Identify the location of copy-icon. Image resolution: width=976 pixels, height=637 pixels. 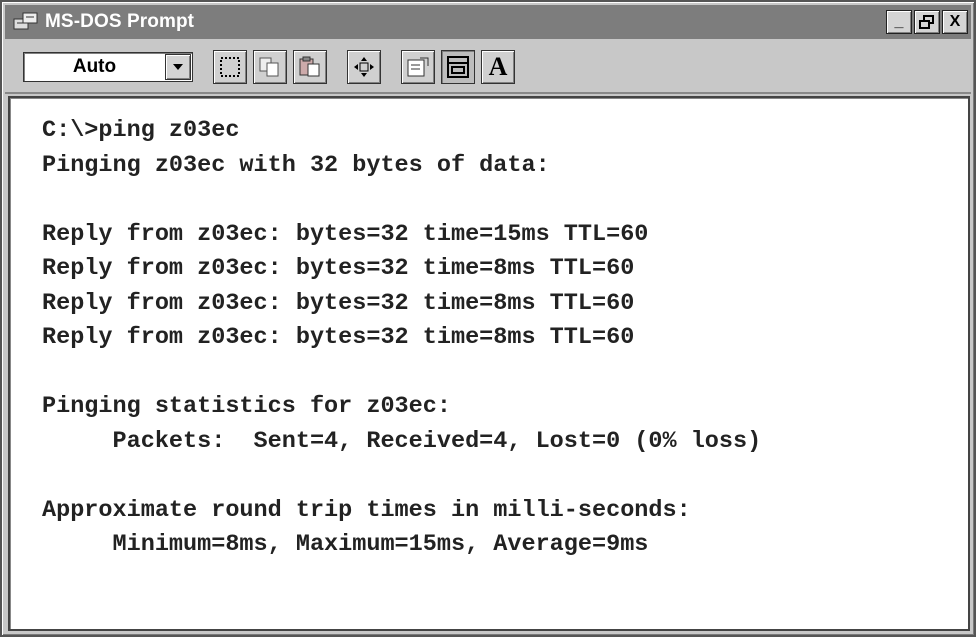
(269, 67).